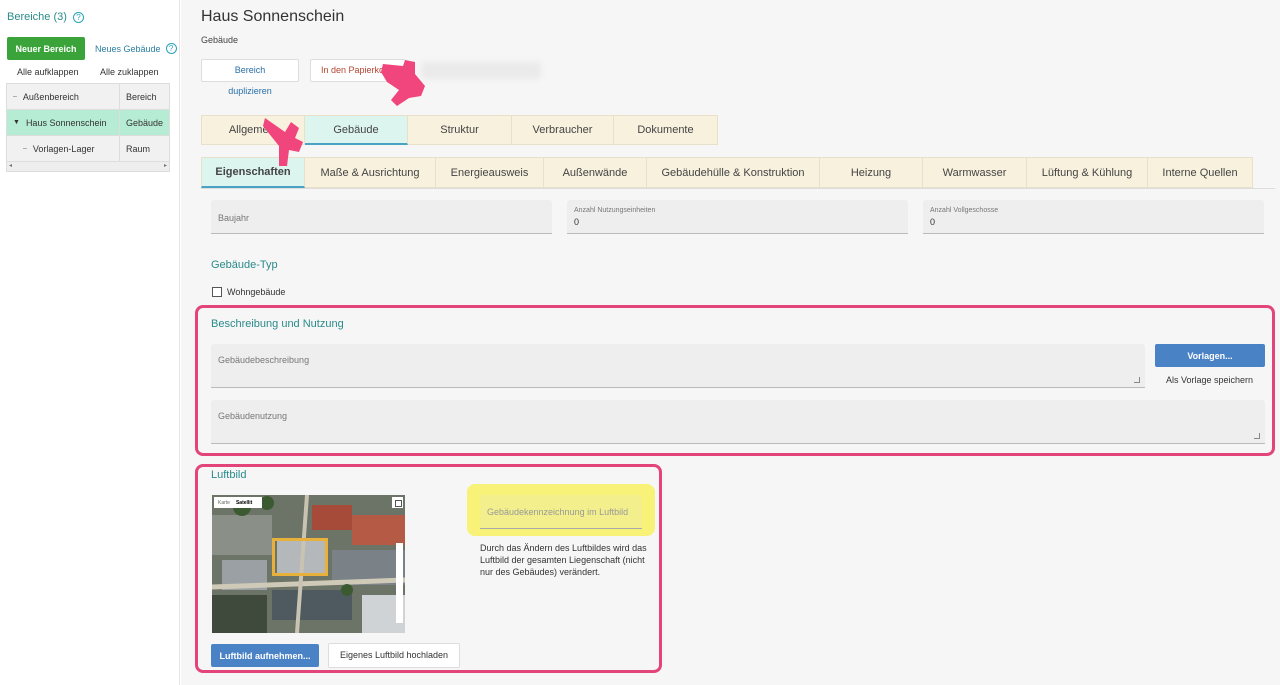  What do you see at coordinates (563, 130) in the screenshot?
I see `tab-verbraucher: Verbraucher` at bounding box center [563, 130].